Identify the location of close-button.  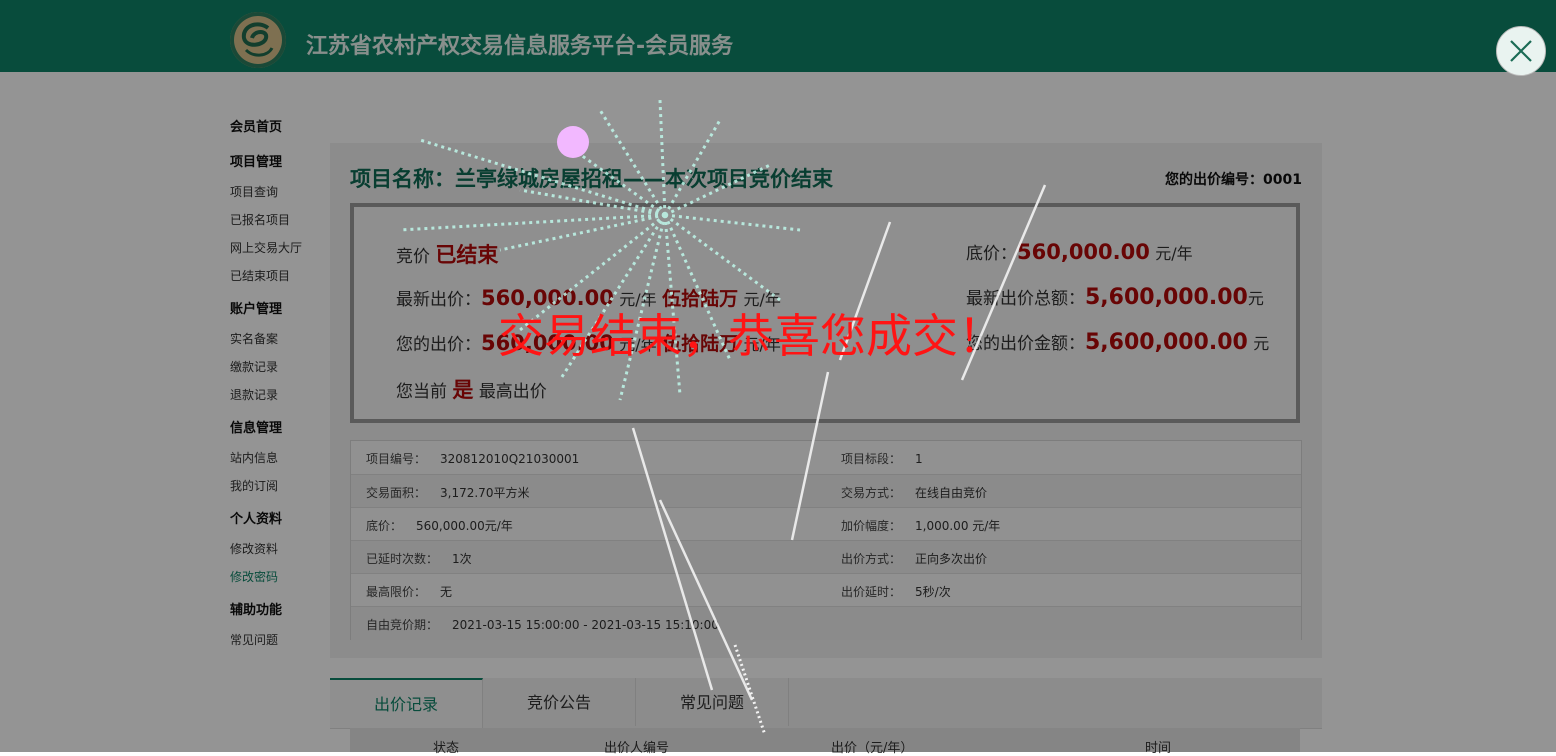
(1521, 51).